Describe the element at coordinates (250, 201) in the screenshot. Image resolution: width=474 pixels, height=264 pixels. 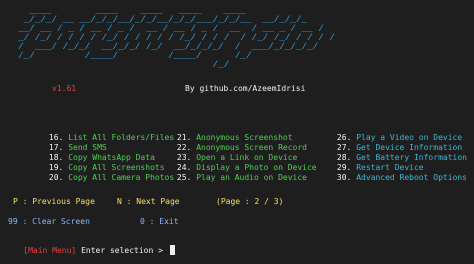
I see `page-indicator: (Page : 2 / 3)` at that location.